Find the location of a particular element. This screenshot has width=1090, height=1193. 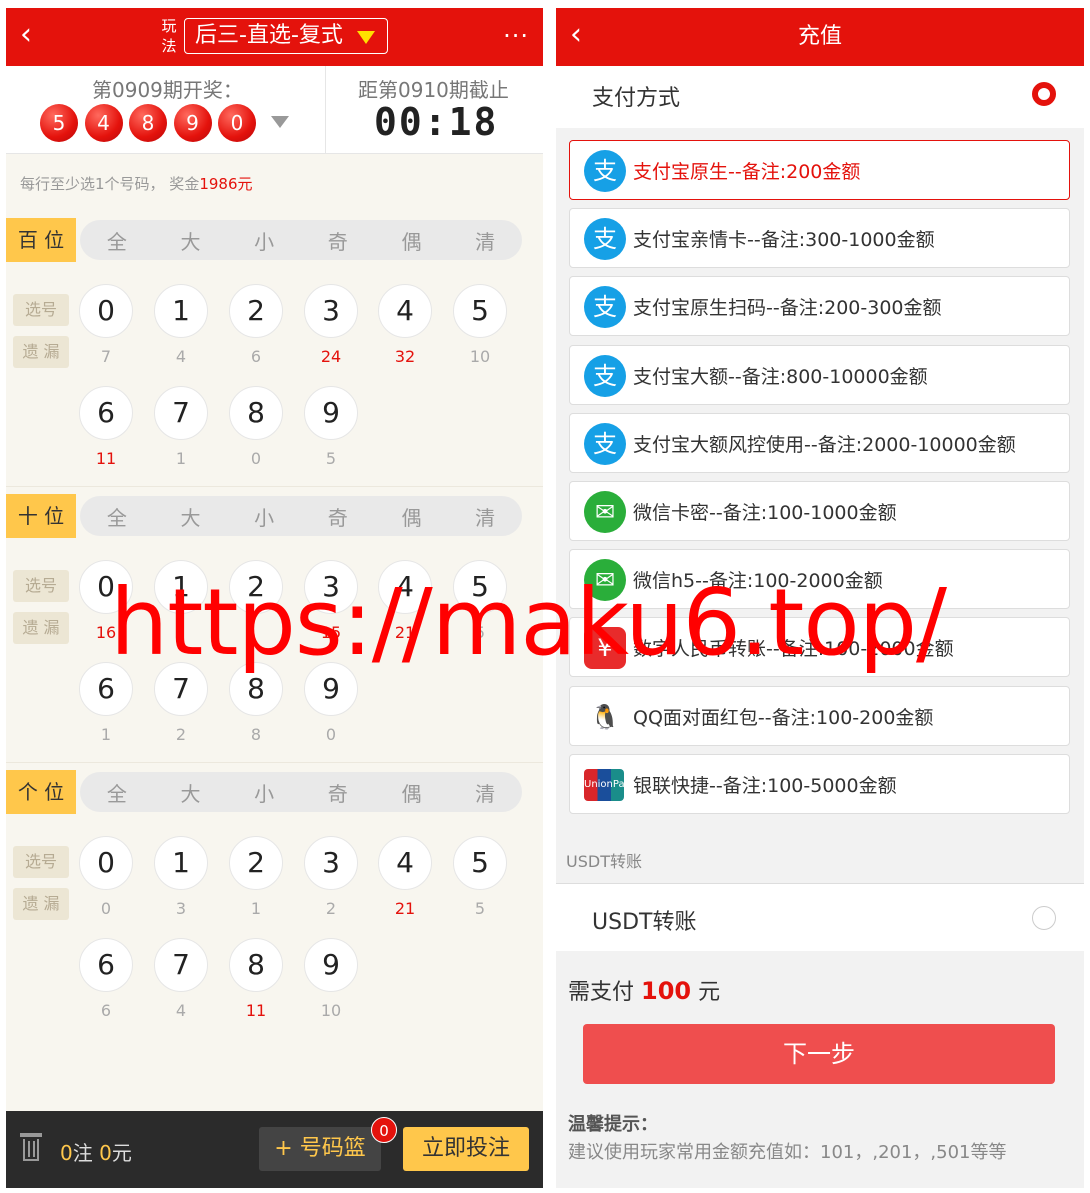

miss-count: 6 is located at coordinates (106, 1010).